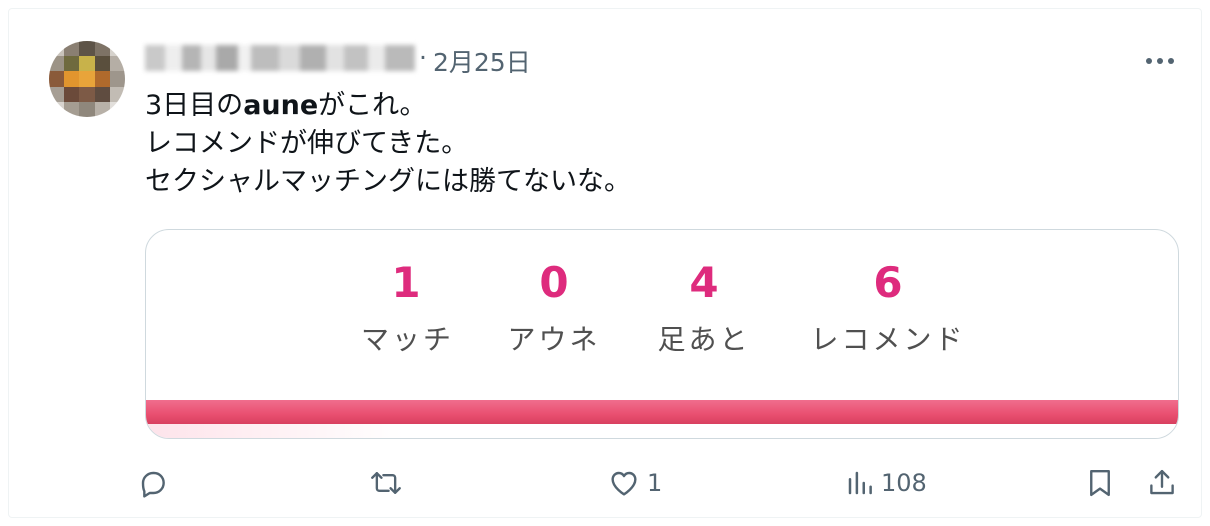 The image size is (1210, 526). I want to click on pink-stripe, so click(662, 412).